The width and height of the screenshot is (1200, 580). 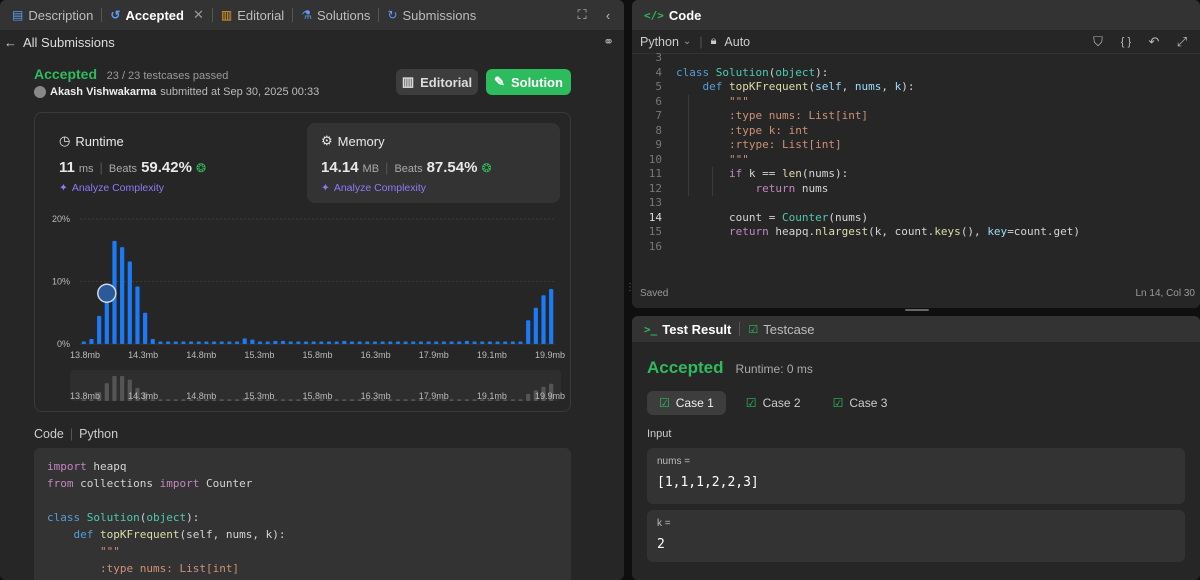 I want to click on link-icon: ⚭, so click(x=608, y=42).